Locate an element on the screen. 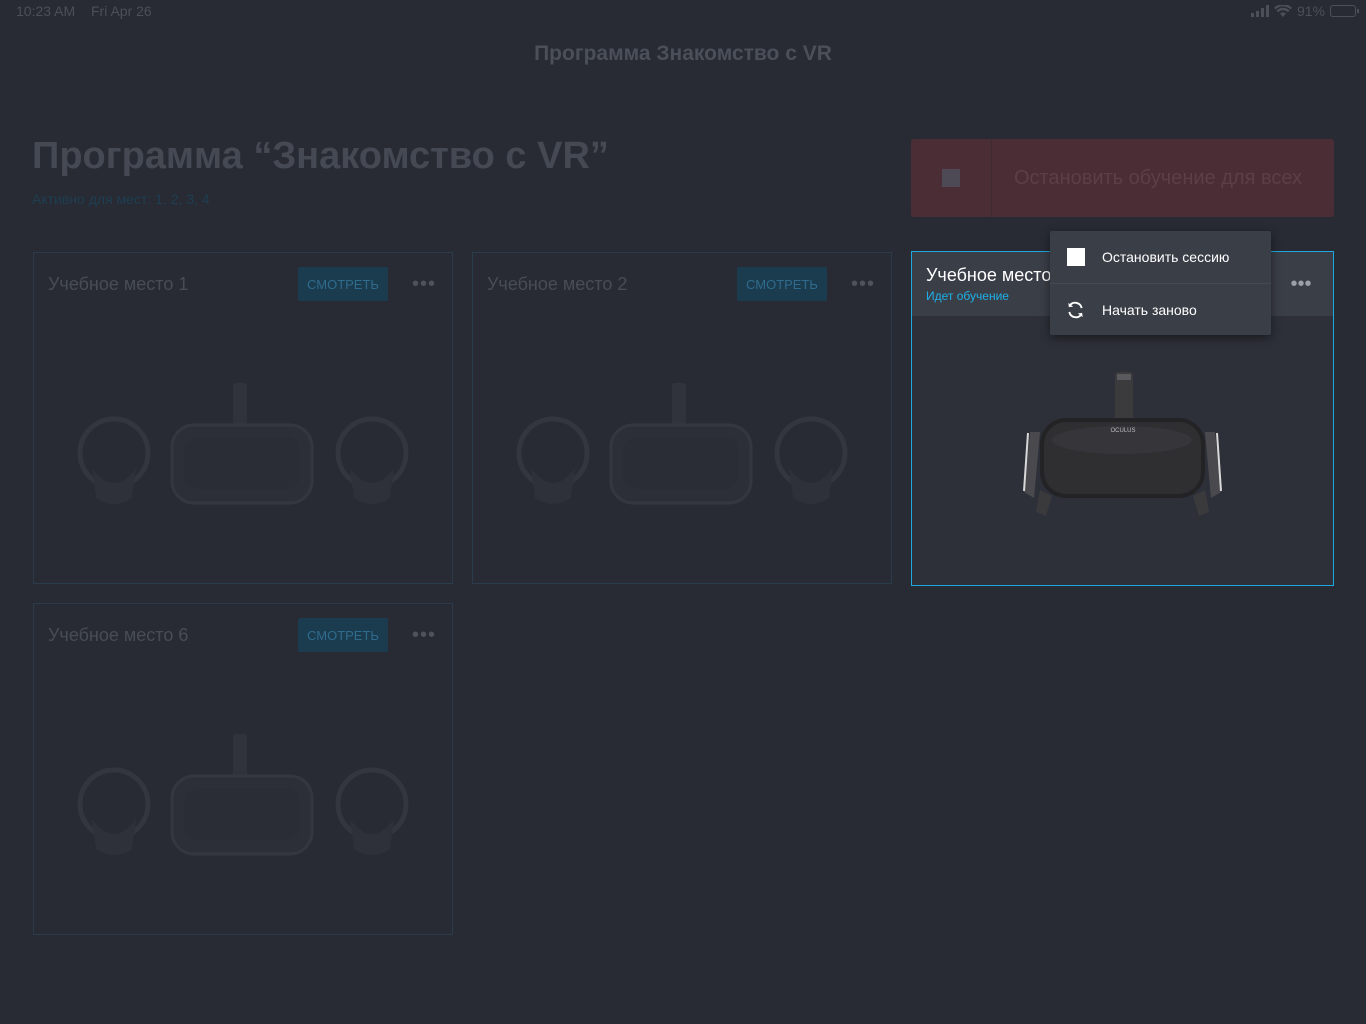  context-menu: Остановить сессию Начать заново is located at coordinates (1160, 283).